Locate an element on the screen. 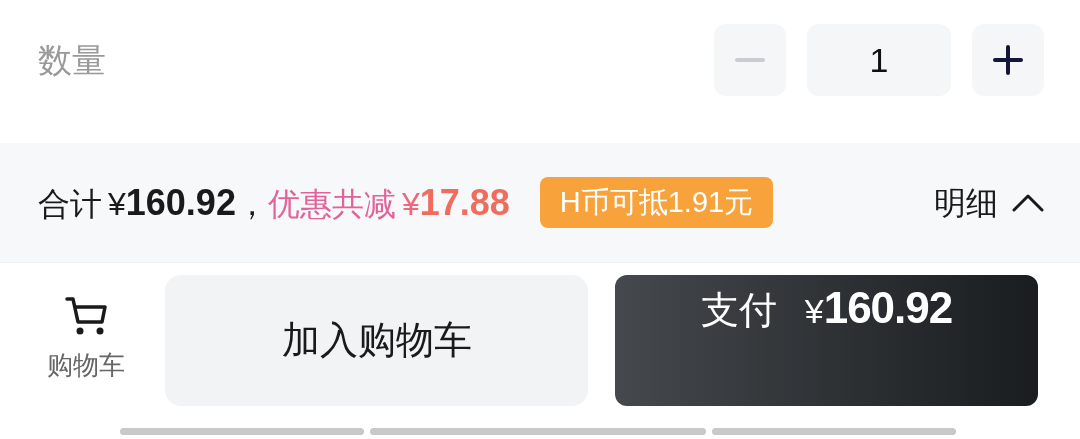 This screenshot has width=1080, height=439. minus-icon is located at coordinates (750, 60).